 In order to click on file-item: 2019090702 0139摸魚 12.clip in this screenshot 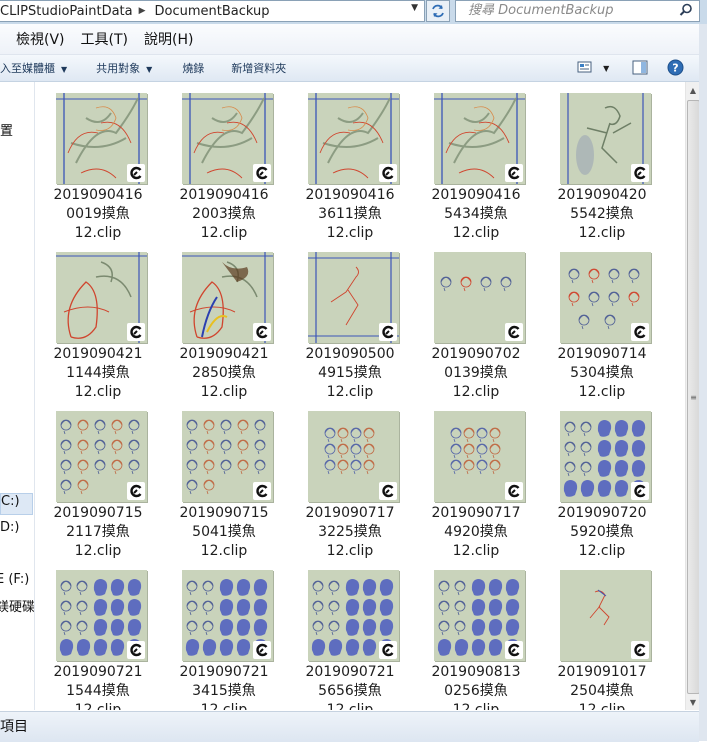, I will do `click(476, 321)`.